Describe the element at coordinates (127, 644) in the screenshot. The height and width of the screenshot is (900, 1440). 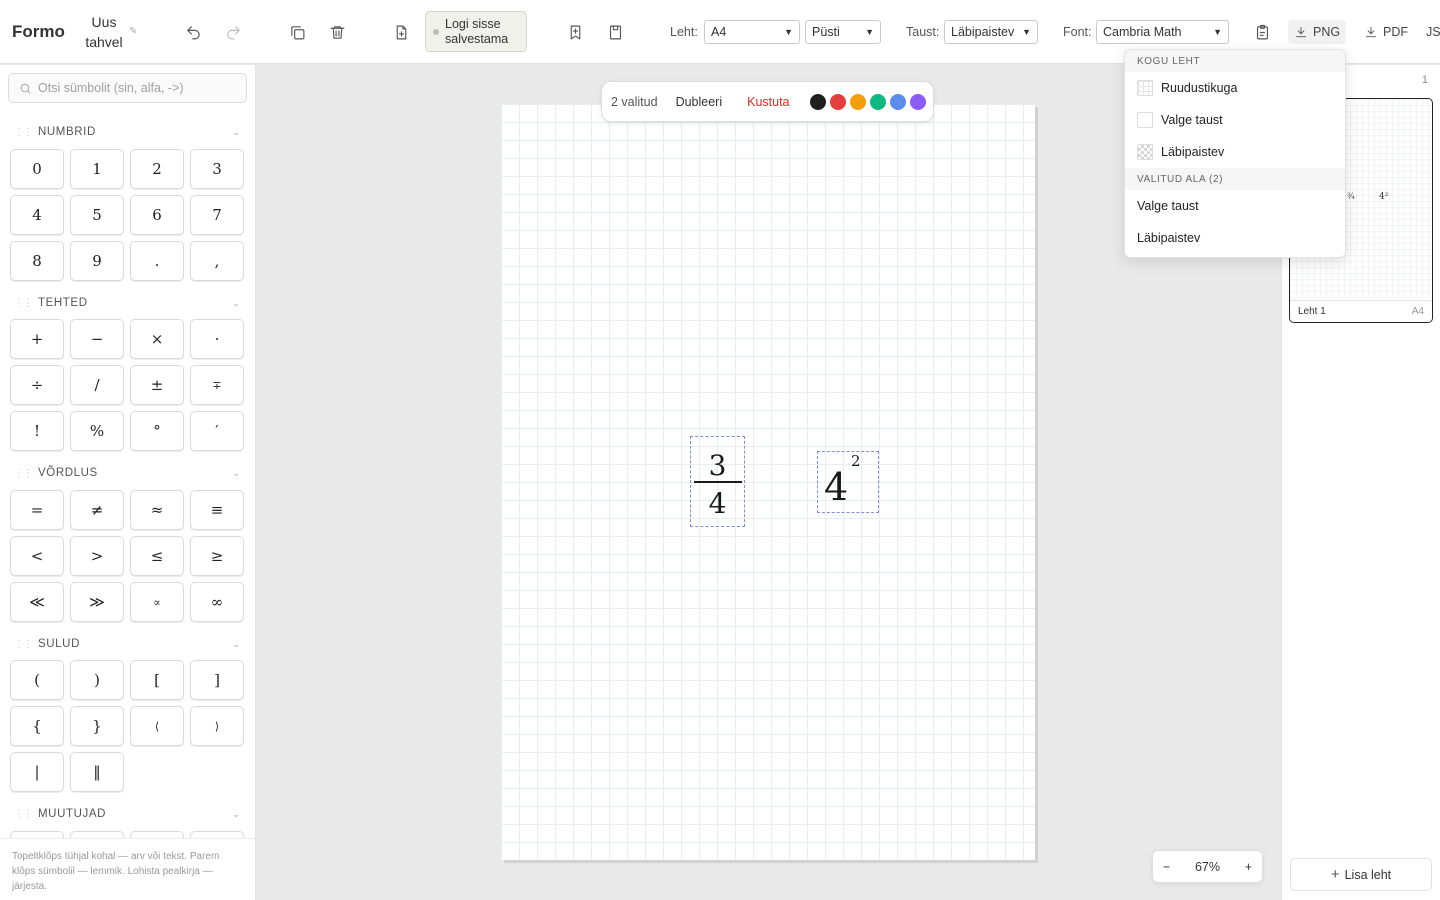
I see `section-header-brackets: ⋮⋮ SULUD ⌄` at that location.